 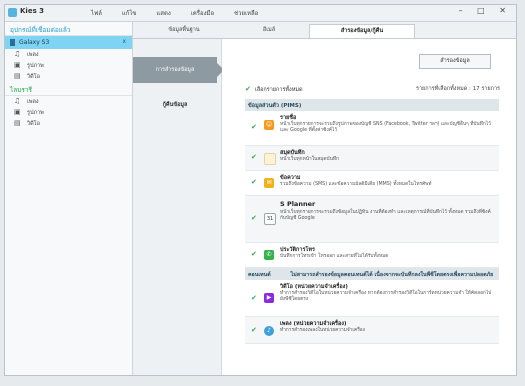 I want to click on select-all-label: เลือกรายการทั้งหมด, so click(x=278, y=90).